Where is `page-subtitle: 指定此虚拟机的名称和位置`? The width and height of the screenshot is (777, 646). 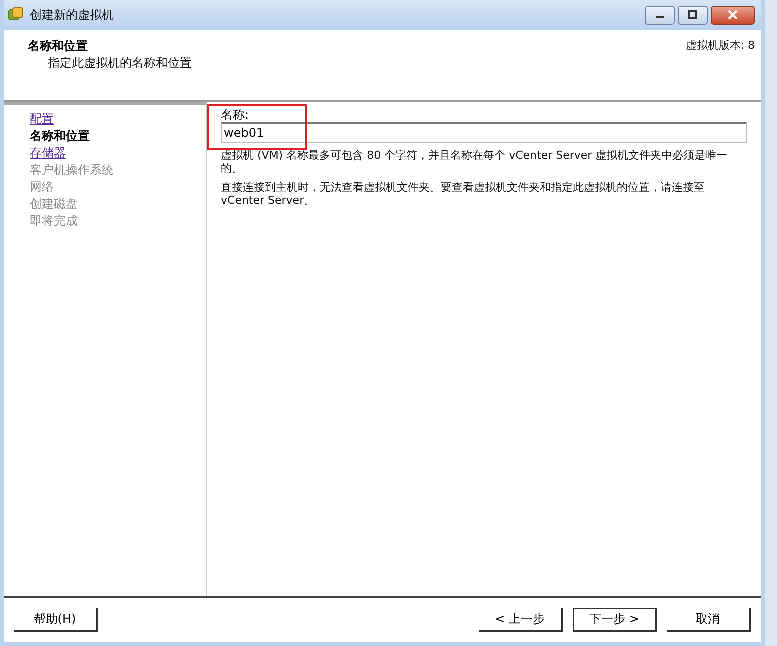
page-subtitle: 指定此虚拟机的名称和位置 is located at coordinates (119, 63).